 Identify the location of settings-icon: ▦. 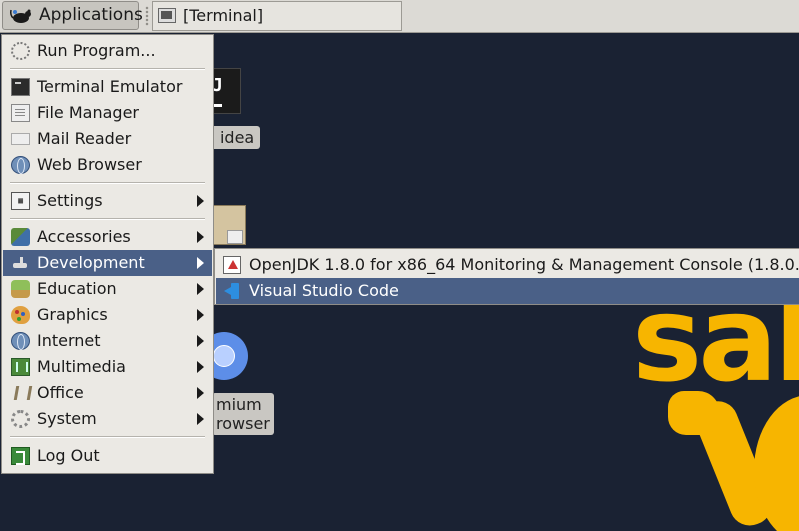
(20, 201).